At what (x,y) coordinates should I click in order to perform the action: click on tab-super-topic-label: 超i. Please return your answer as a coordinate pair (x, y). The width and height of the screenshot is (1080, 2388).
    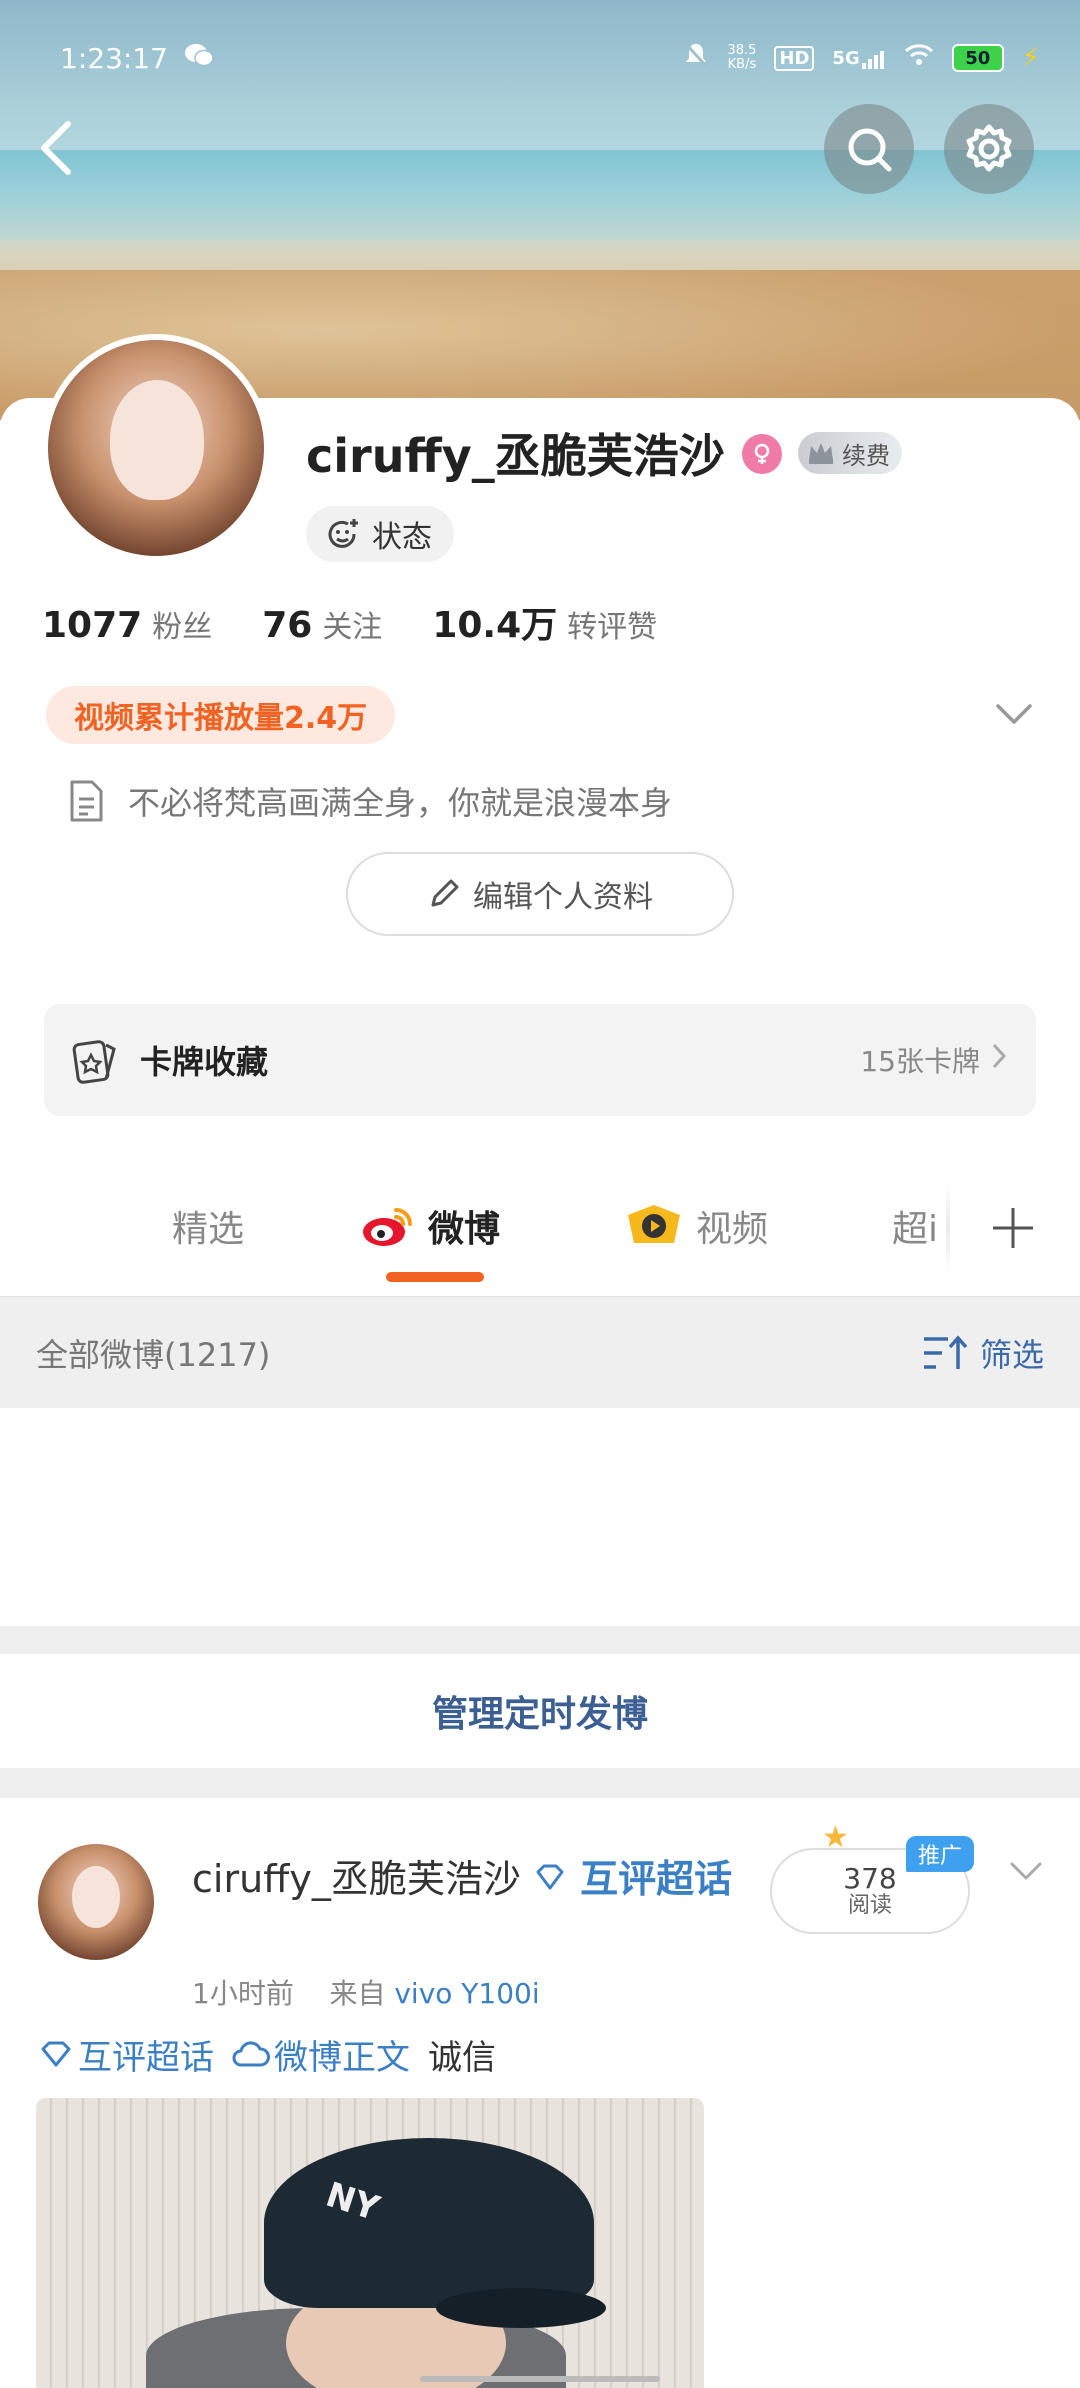
    Looking at the image, I should click on (915, 1229).